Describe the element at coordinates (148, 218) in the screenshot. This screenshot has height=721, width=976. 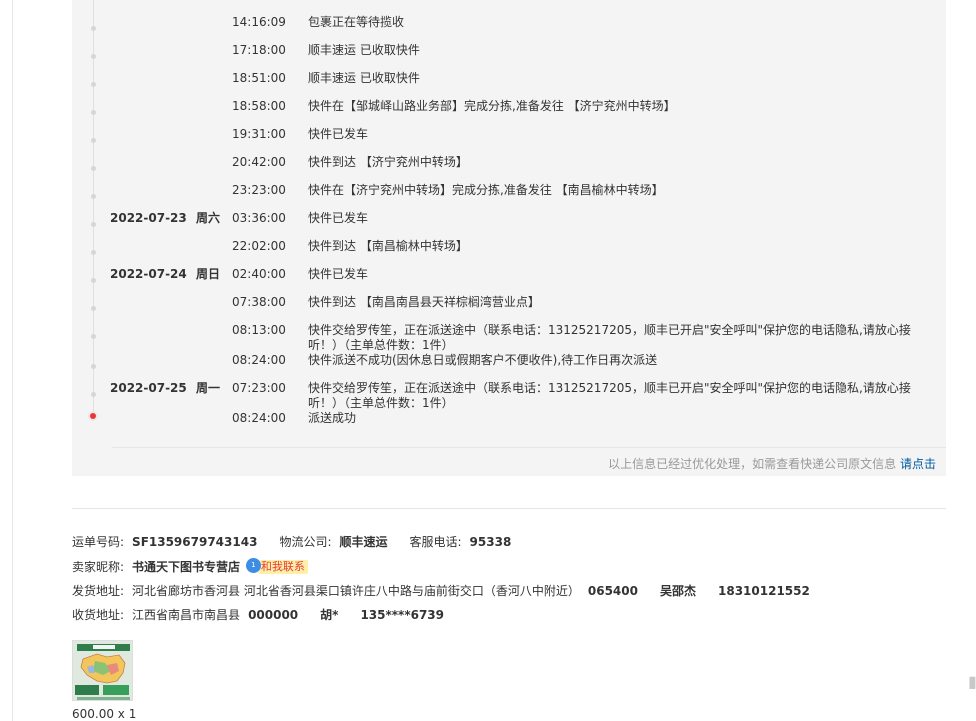
I see `event-date: 2022-07-23` at that location.